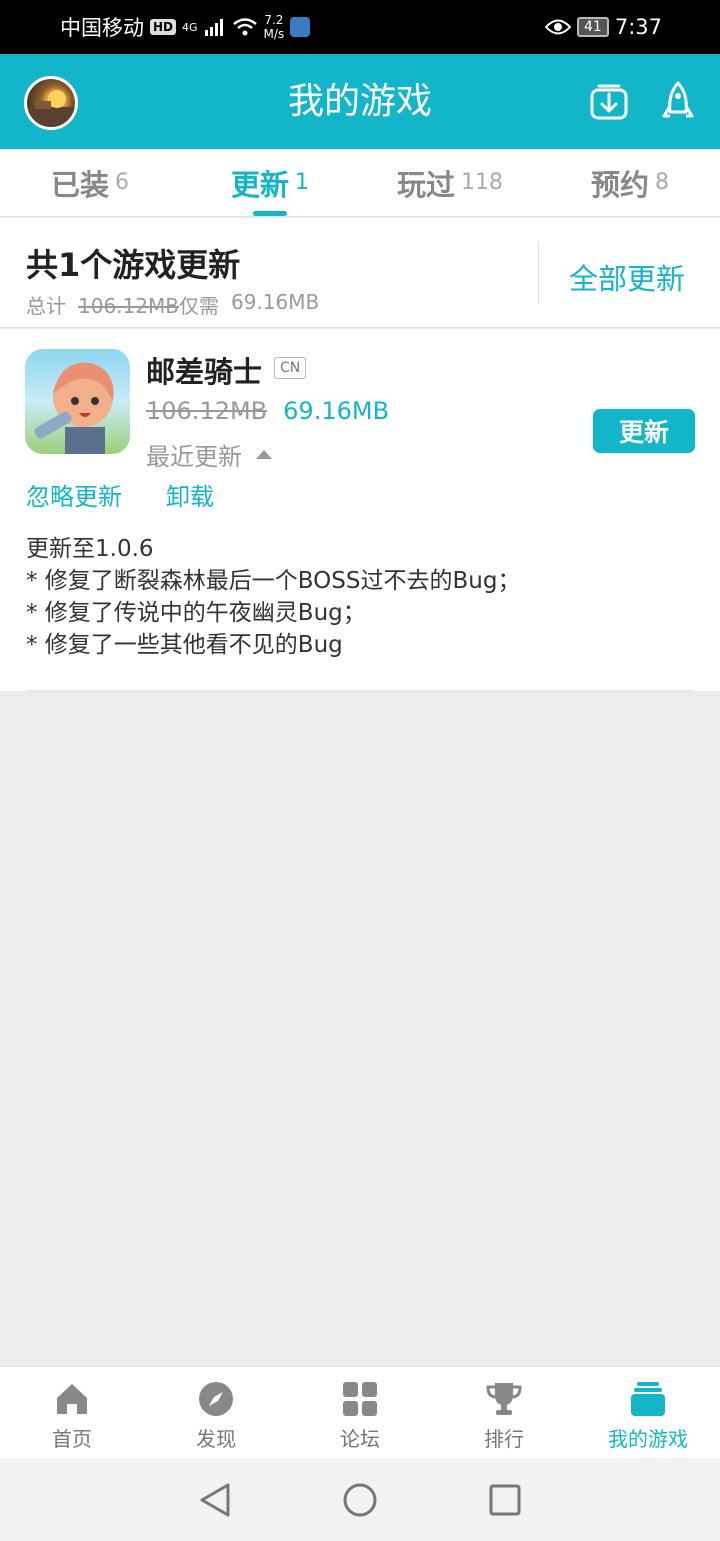 Image resolution: width=720 pixels, height=1541 pixels. What do you see at coordinates (194, 457) in the screenshot?
I see `recent-update-label: 最近更新` at bounding box center [194, 457].